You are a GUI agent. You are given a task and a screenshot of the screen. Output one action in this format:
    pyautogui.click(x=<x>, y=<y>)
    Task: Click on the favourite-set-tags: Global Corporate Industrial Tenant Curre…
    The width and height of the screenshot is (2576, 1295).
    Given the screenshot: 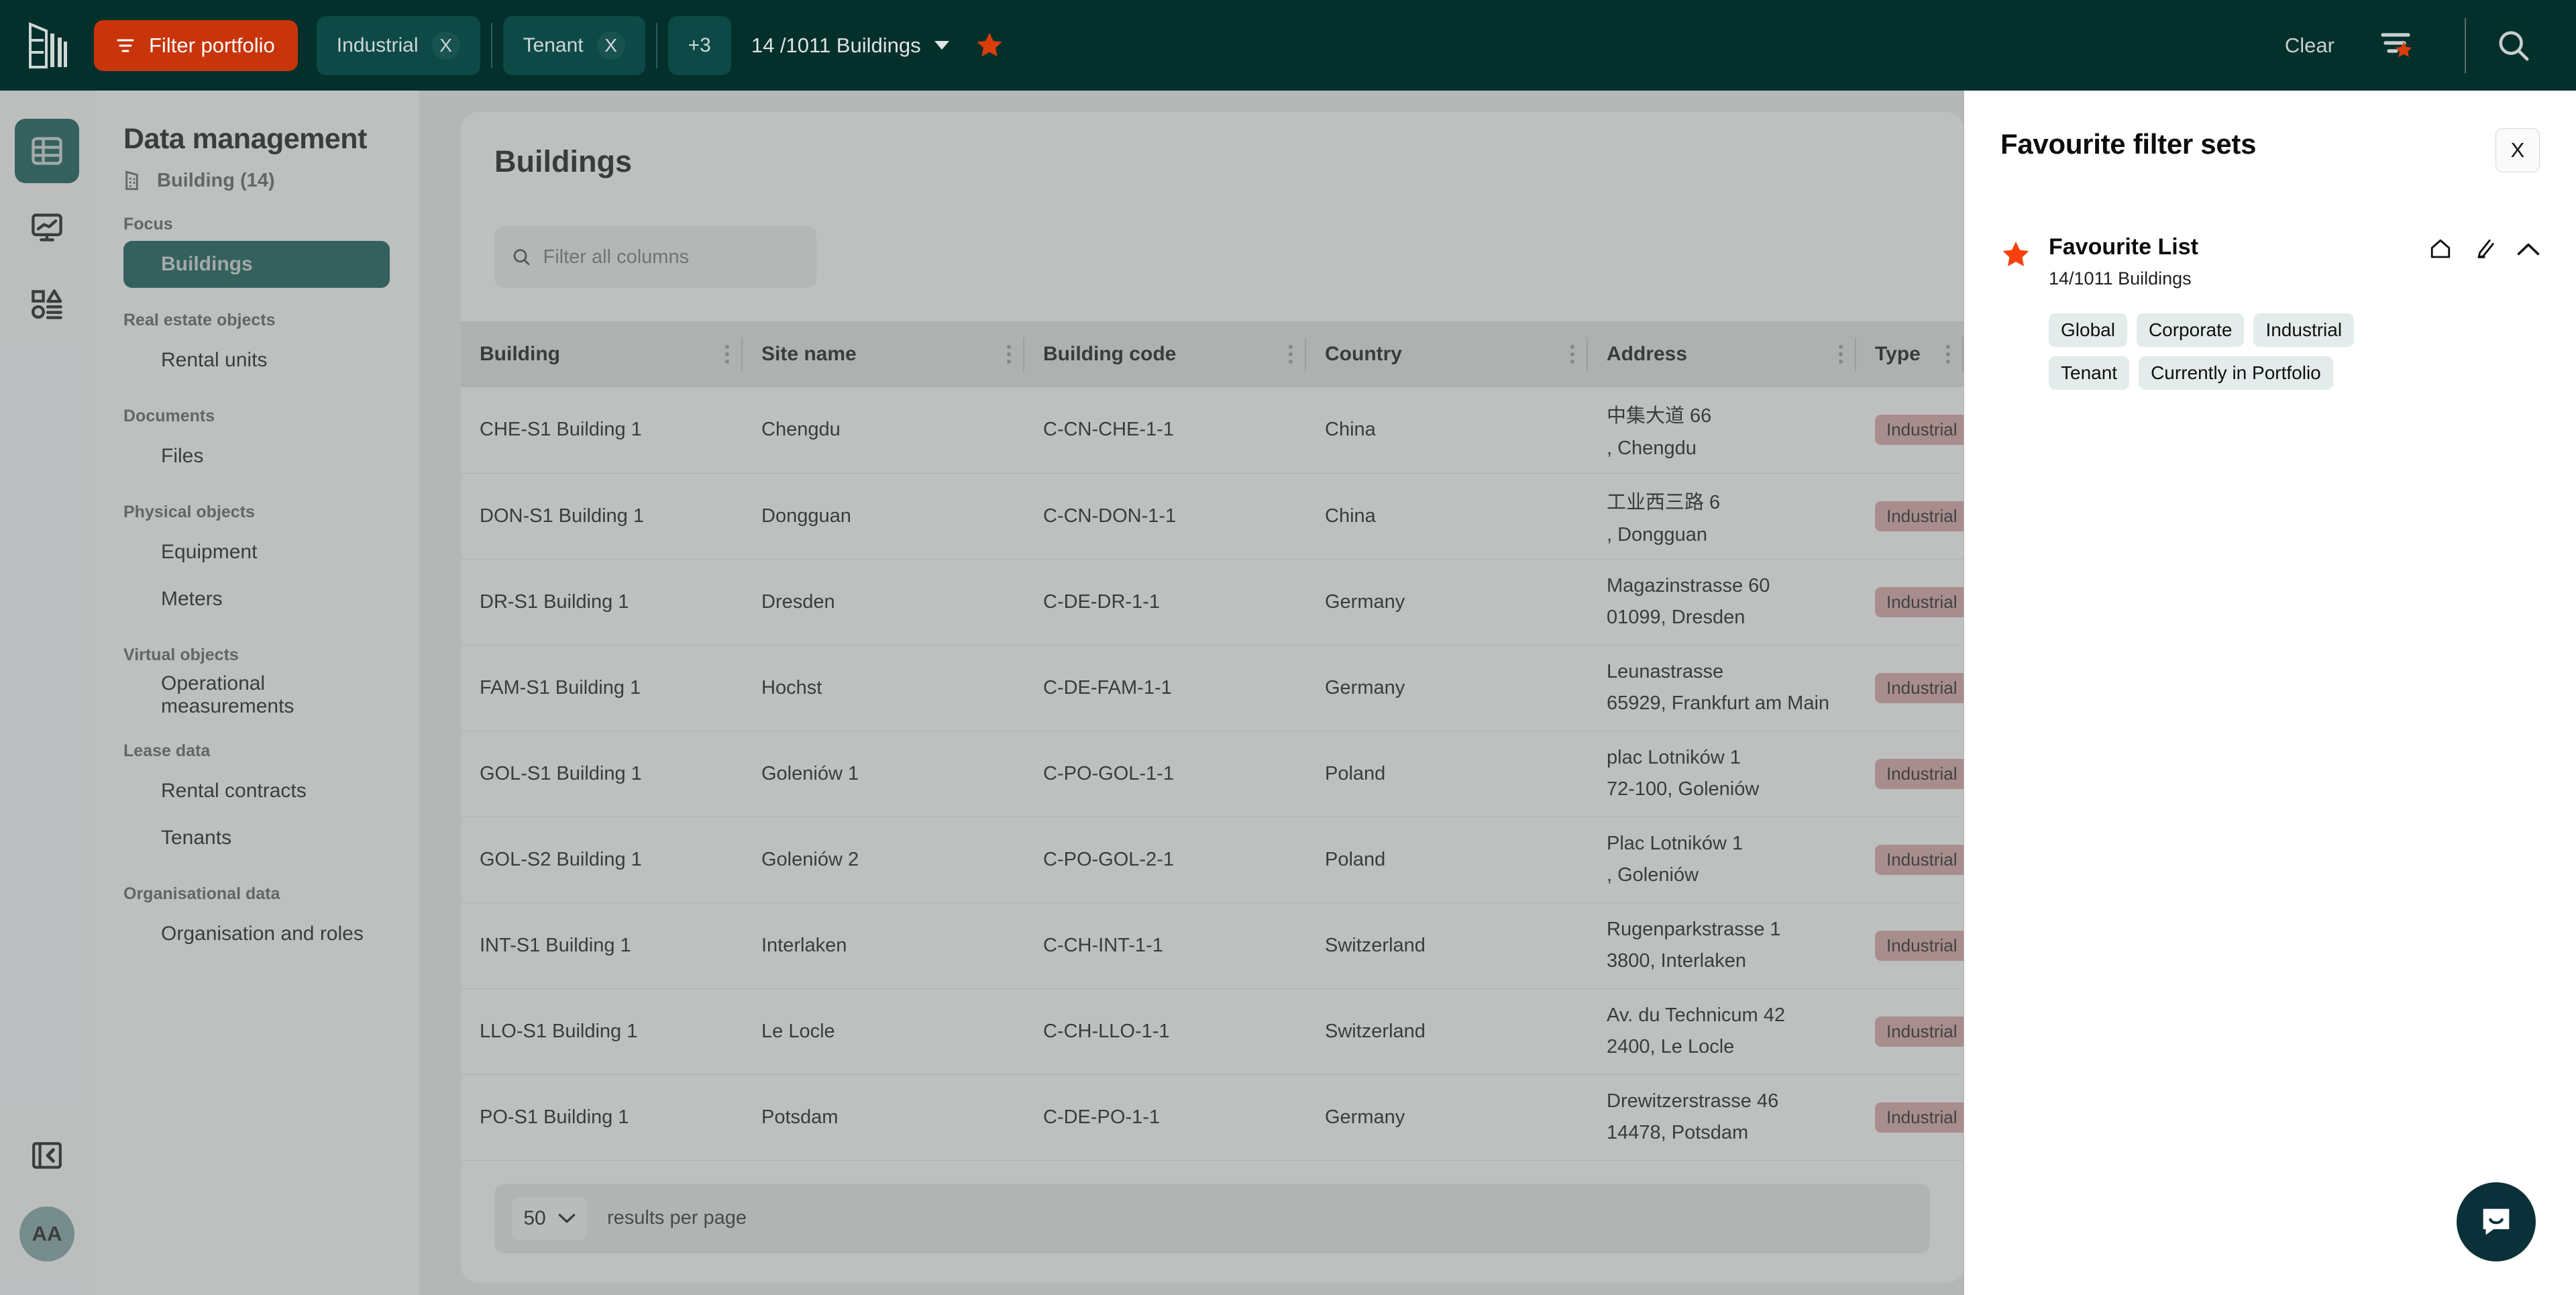 What is the action you would take?
    pyautogui.click(x=2210, y=351)
    